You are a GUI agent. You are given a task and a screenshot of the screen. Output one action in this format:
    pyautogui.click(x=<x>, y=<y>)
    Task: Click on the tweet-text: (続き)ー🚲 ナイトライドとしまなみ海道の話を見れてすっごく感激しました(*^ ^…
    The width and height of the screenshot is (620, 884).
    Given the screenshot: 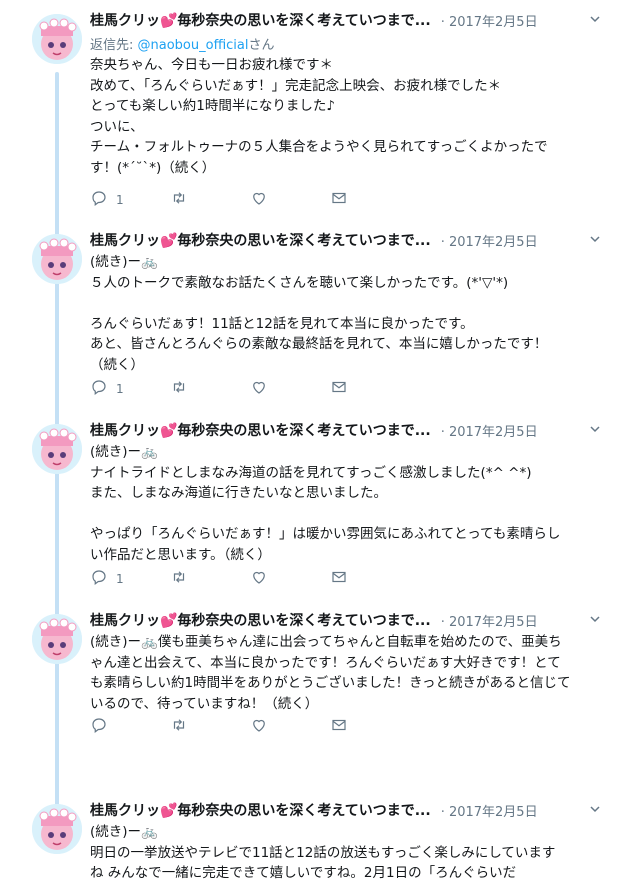 What is the action you would take?
    pyautogui.click(x=348, y=503)
    